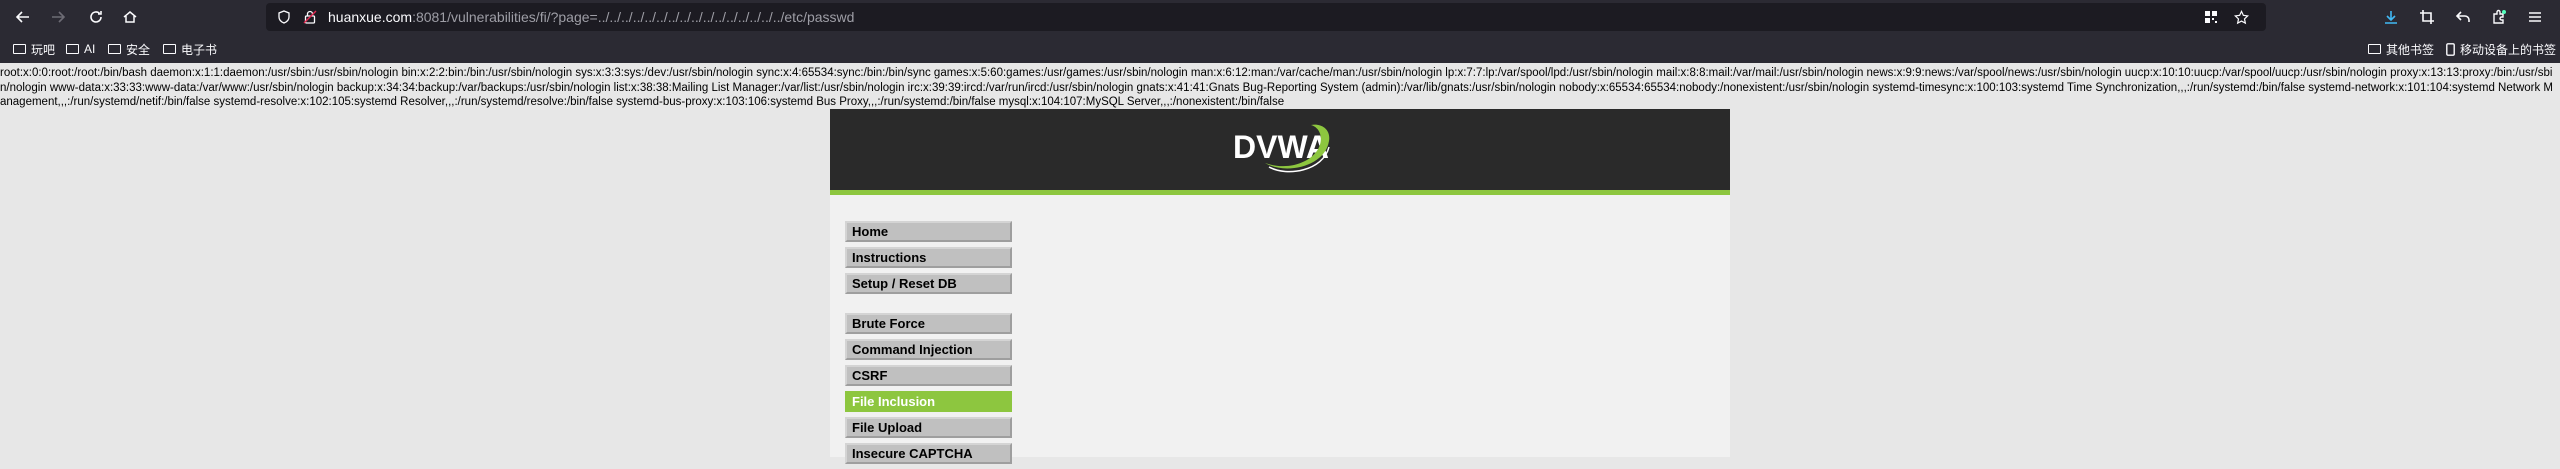  Describe the element at coordinates (928, 349) in the screenshot. I see `menu-item-command-injection: Command Injection` at that location.